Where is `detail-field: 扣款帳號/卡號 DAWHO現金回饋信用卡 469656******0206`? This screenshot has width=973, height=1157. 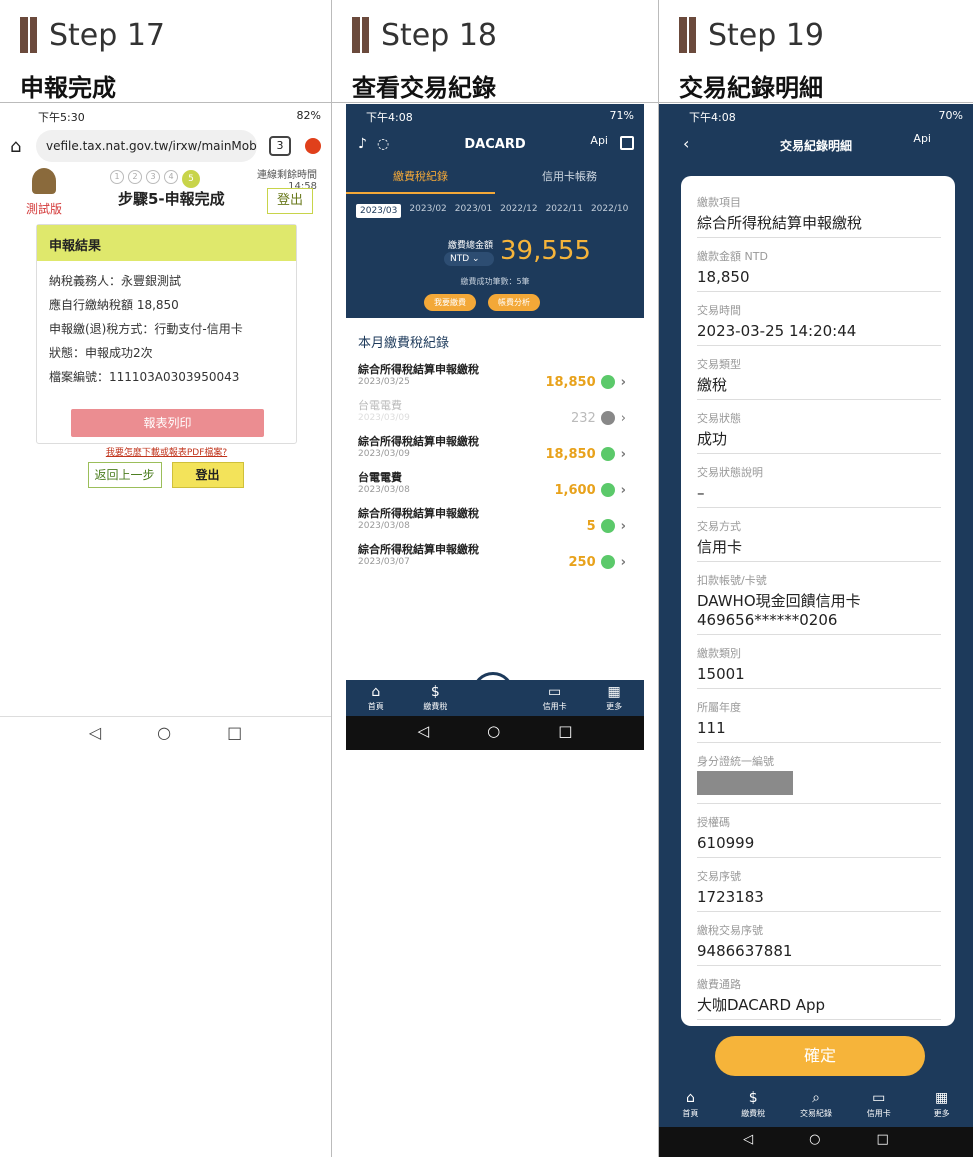 detail-field: 扣款帳號/卡號 DAWHO現金回饋信用卡 469656******0206 is located at coordinates (819, 603).